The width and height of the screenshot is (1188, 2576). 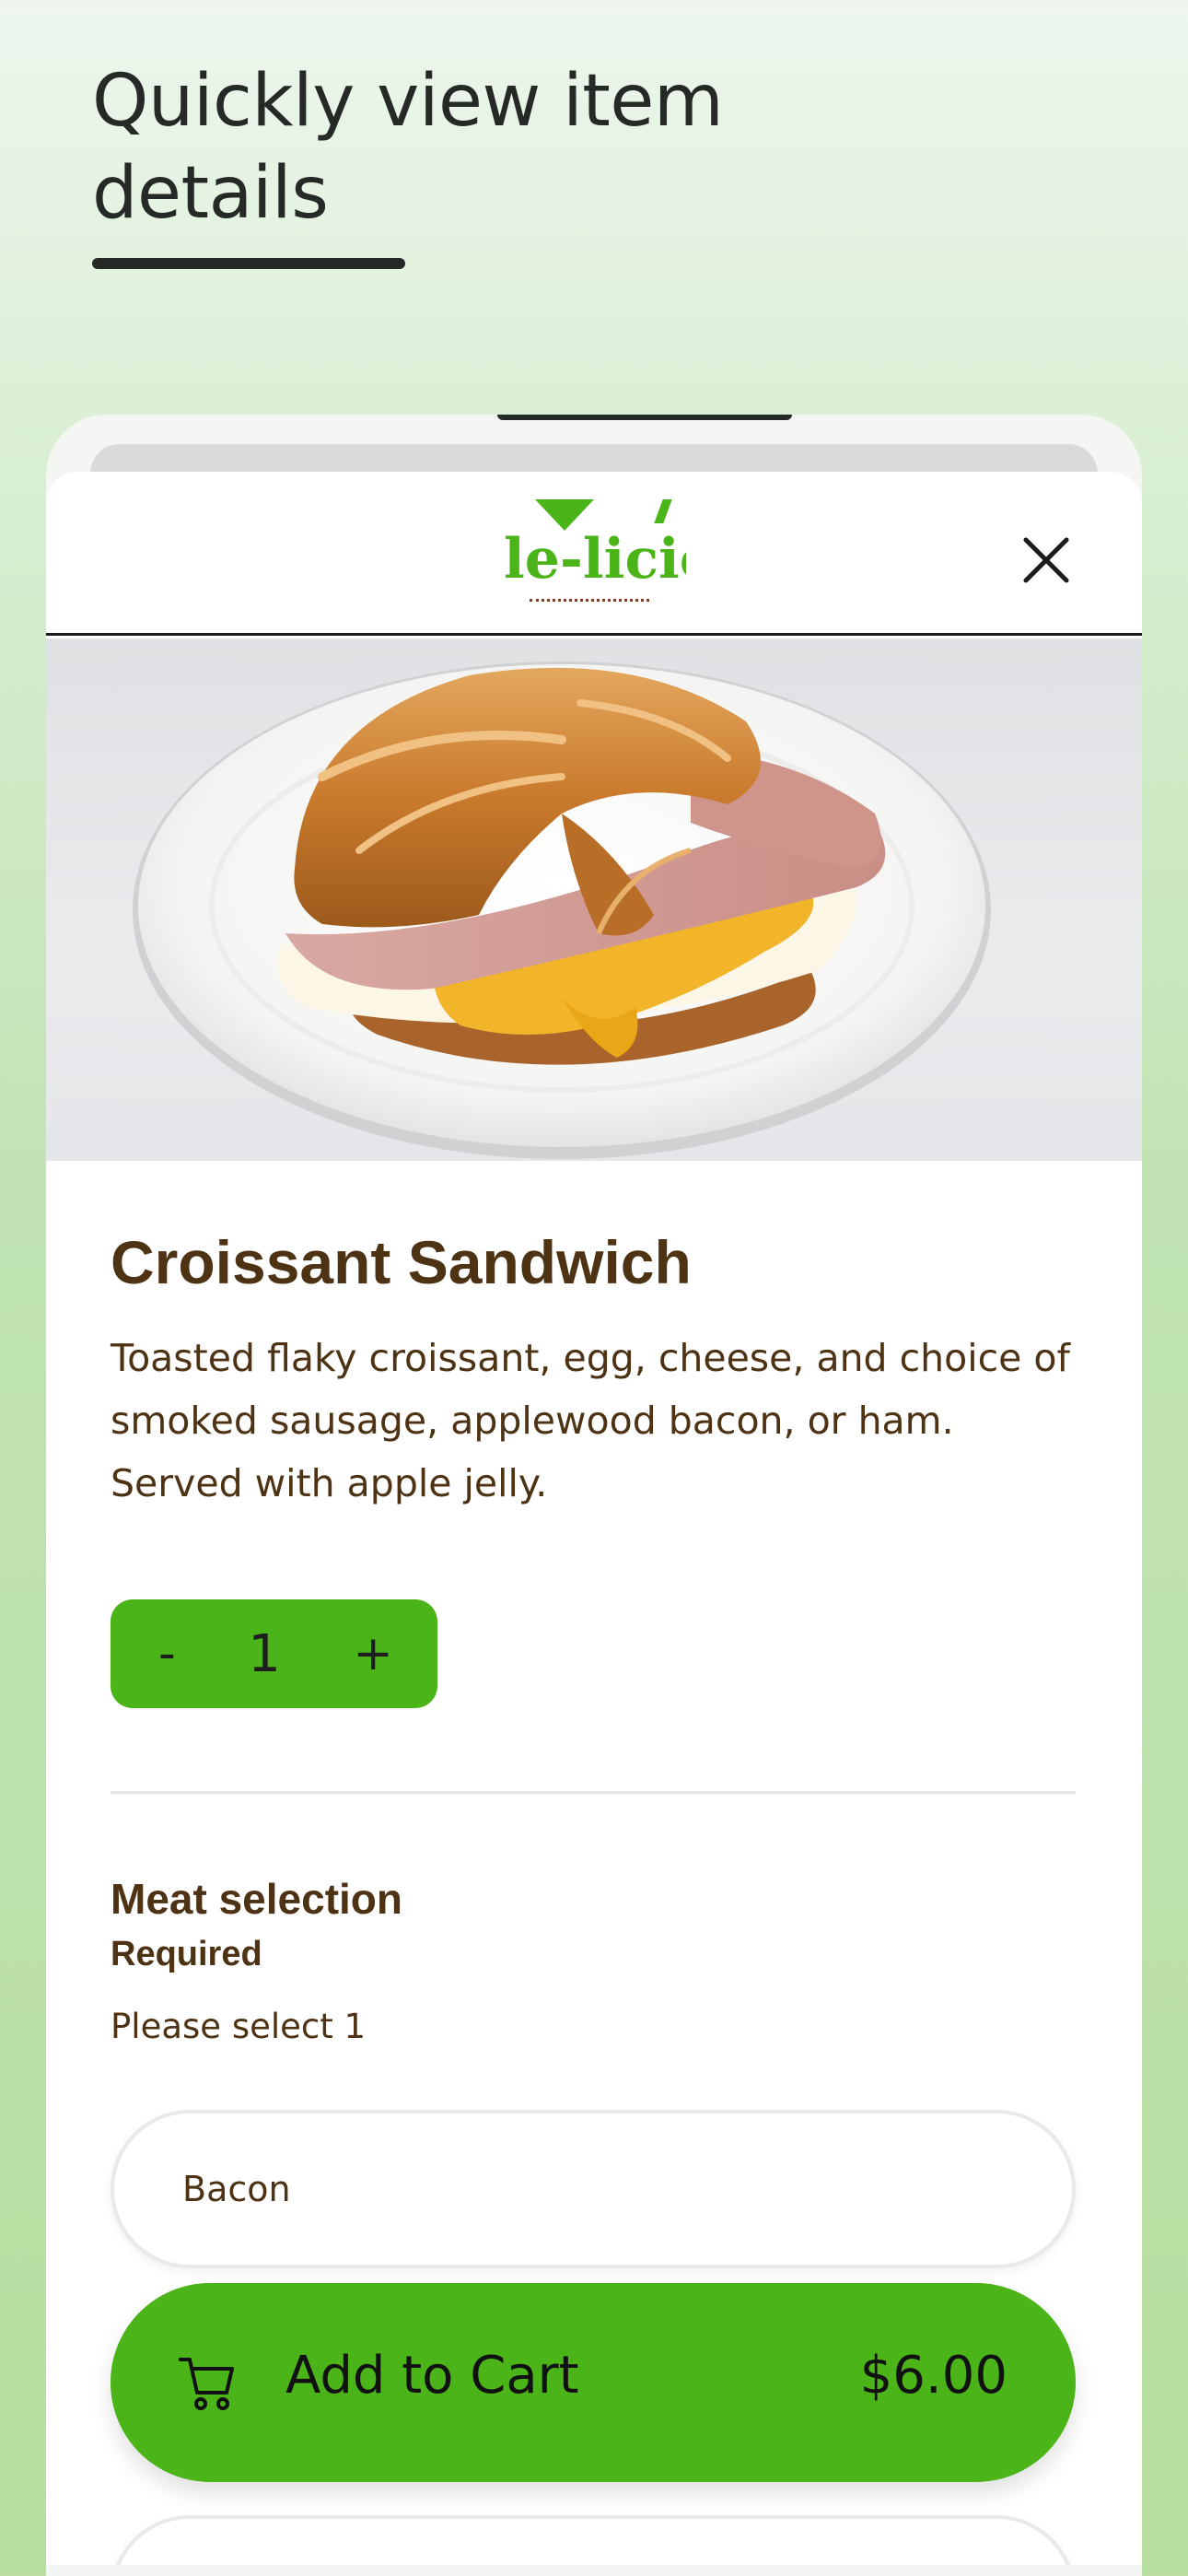 I want to click on quantity-increment-button: +, so click(x=373, y=1653).